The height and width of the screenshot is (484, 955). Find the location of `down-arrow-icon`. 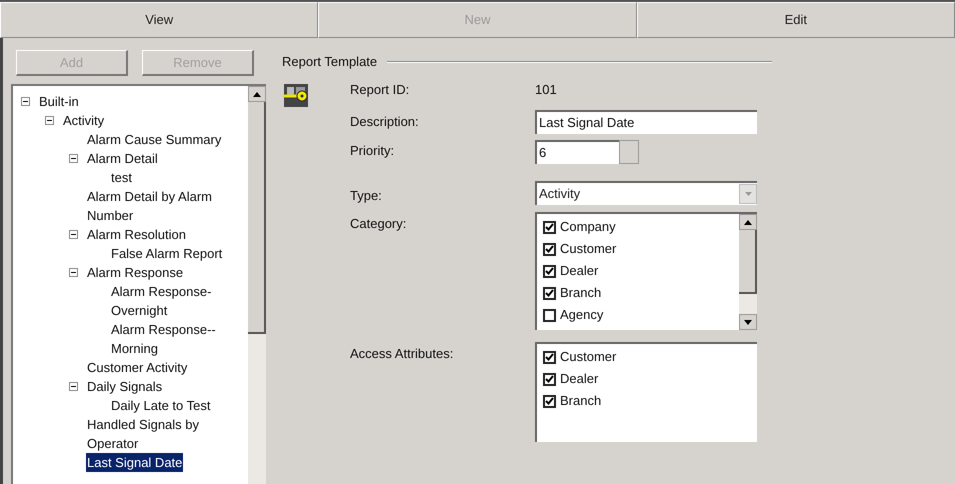

down-arrow-icon is located at coordinates (748, 322).